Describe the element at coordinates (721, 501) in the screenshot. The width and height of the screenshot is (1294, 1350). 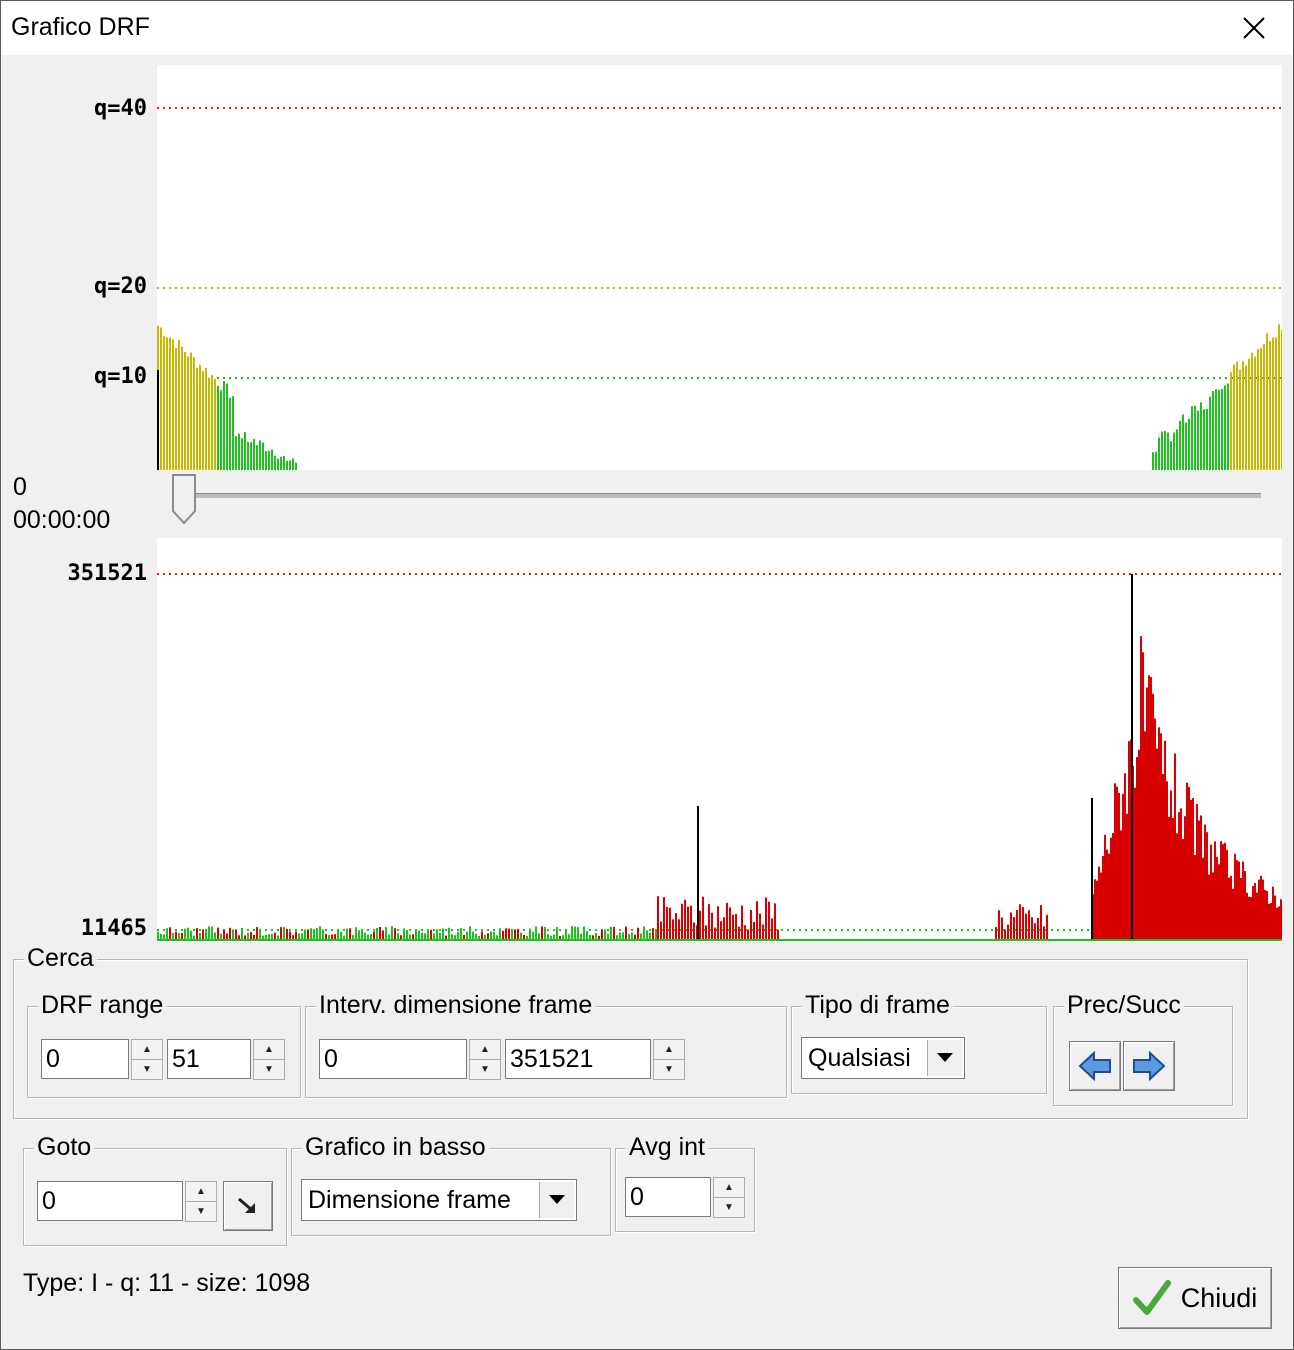
I see `timeline-slider` at that location.